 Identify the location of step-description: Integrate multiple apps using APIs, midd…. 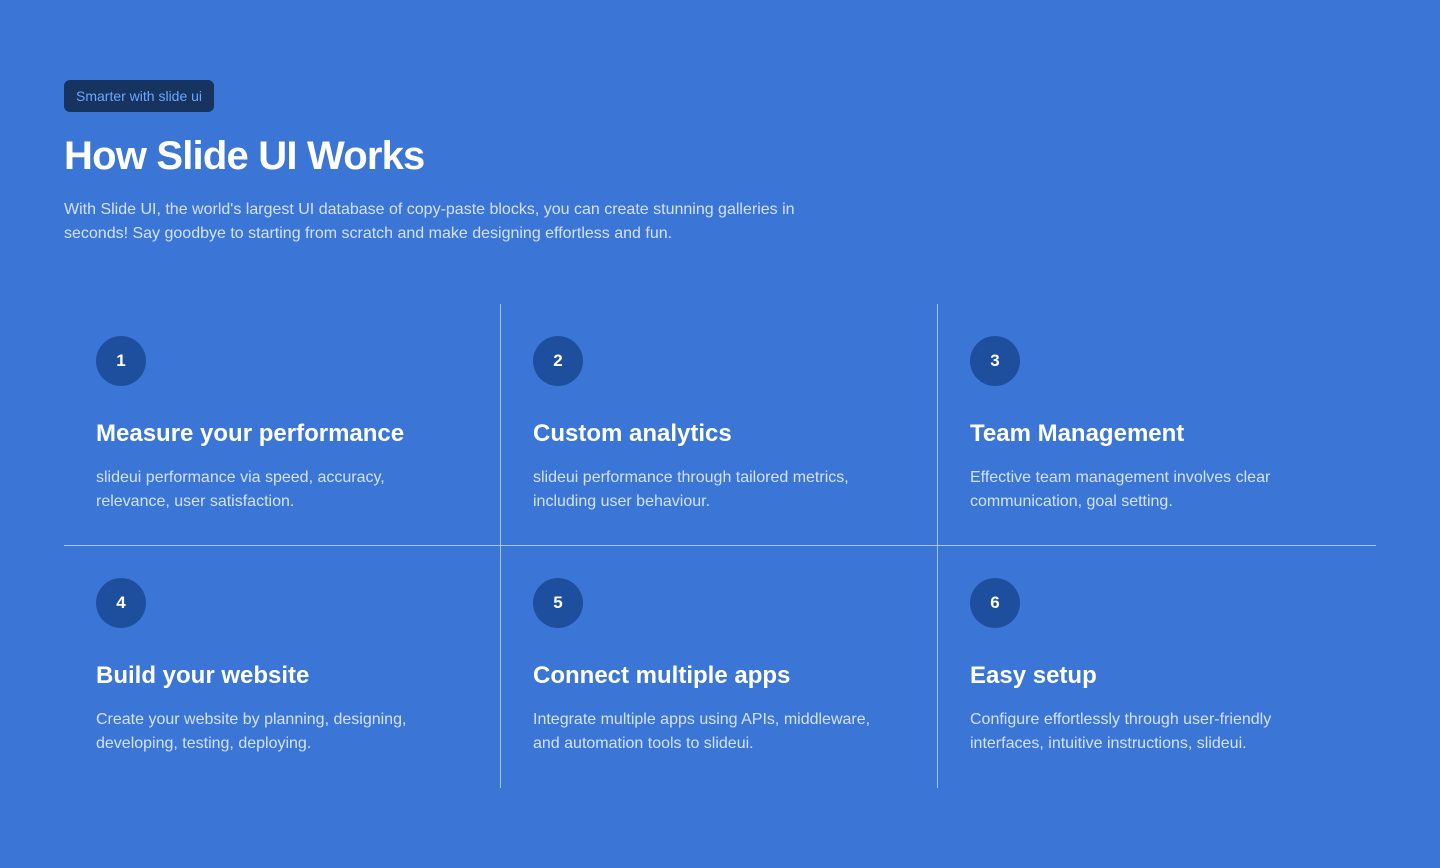
(702, 731).